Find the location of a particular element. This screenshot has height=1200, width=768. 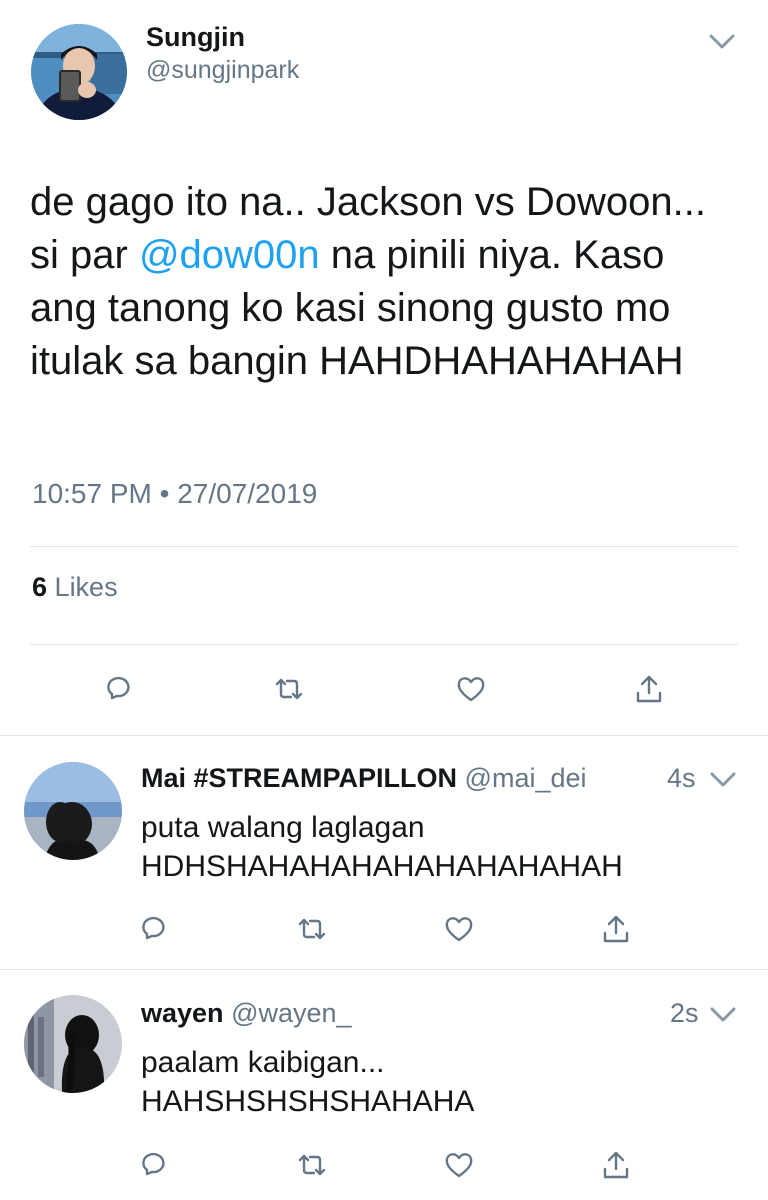

reply-header: Mai #STREAMPAPILLON @mai_dei is located at coordinates (364, 778).